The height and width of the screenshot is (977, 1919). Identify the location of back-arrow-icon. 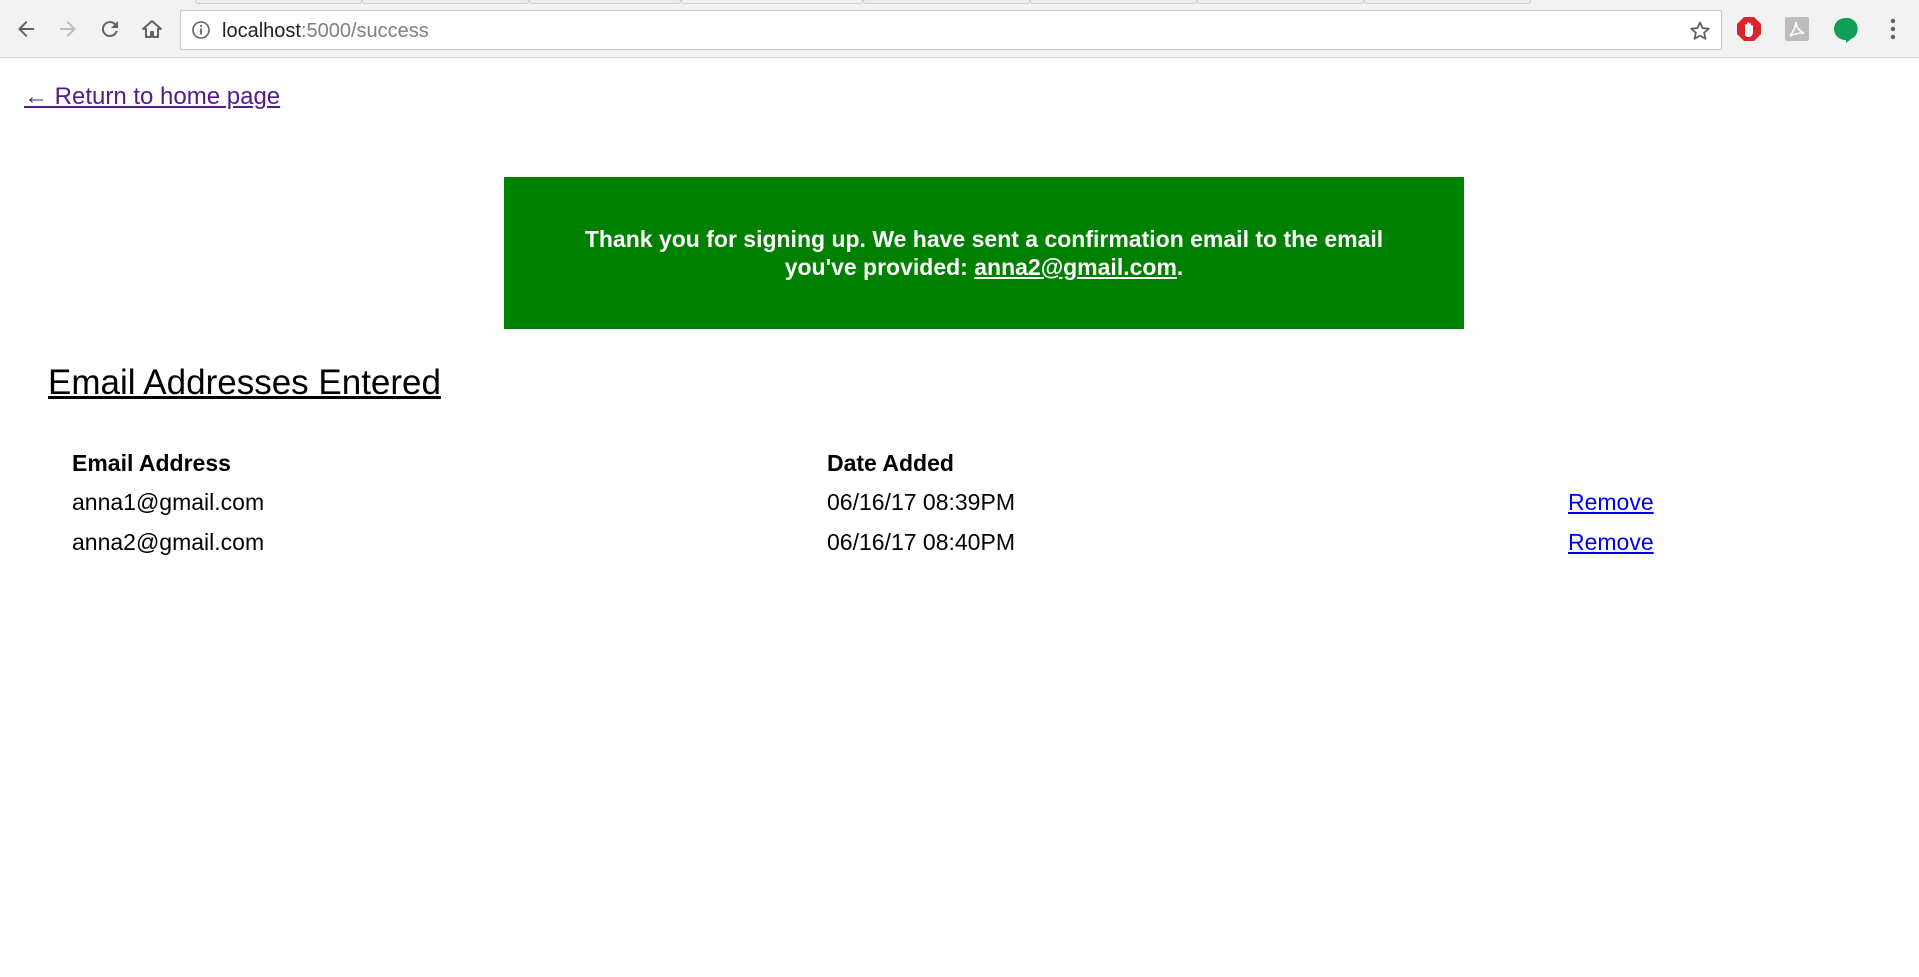
(26, 29).